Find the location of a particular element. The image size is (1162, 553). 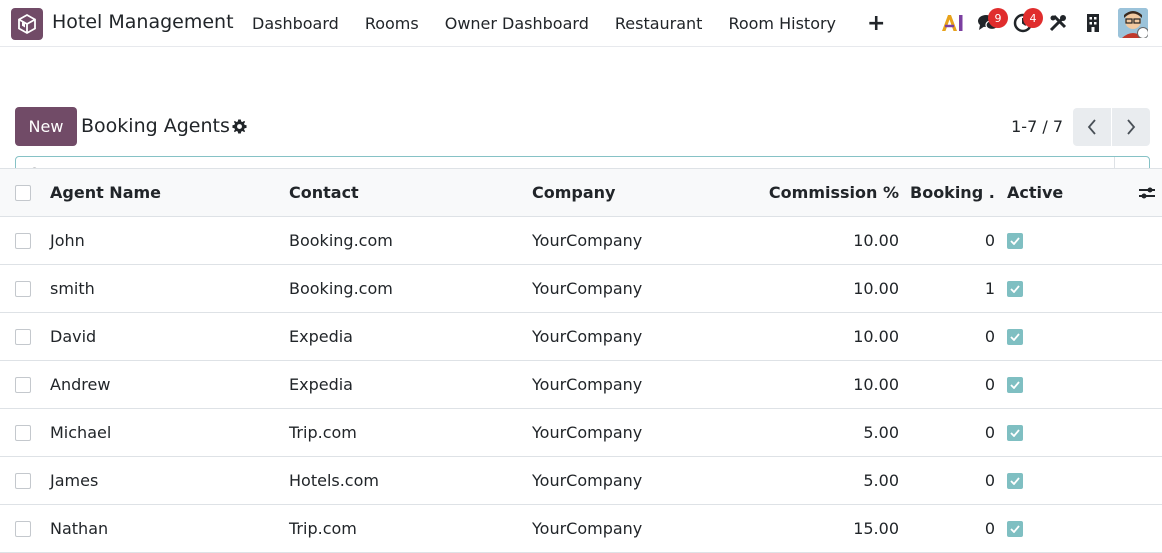

column-commission: Commission % is located at coordinates (834, 192).